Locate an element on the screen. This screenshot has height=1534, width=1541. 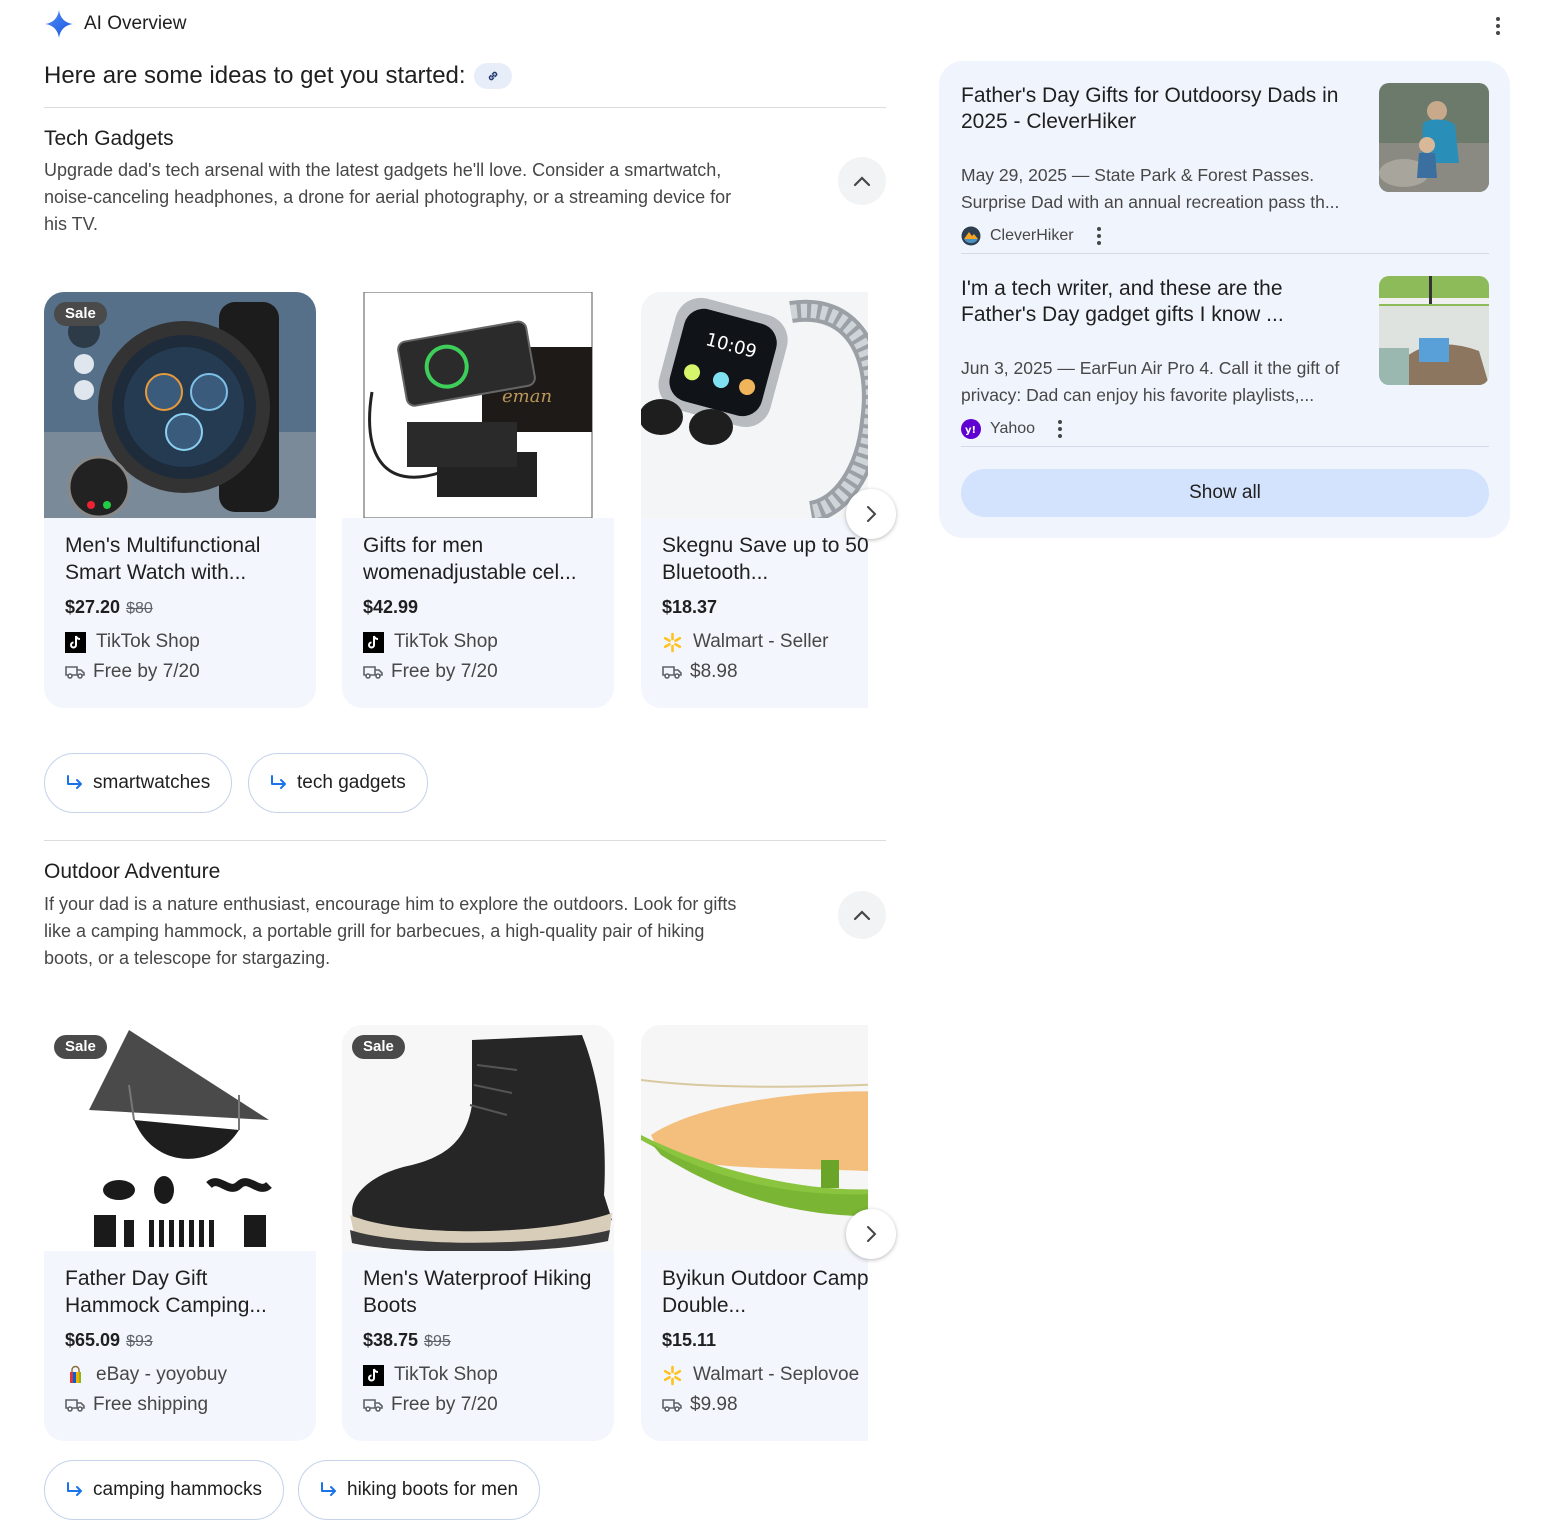
original-price: $80 is located at coordinates (139, 608).